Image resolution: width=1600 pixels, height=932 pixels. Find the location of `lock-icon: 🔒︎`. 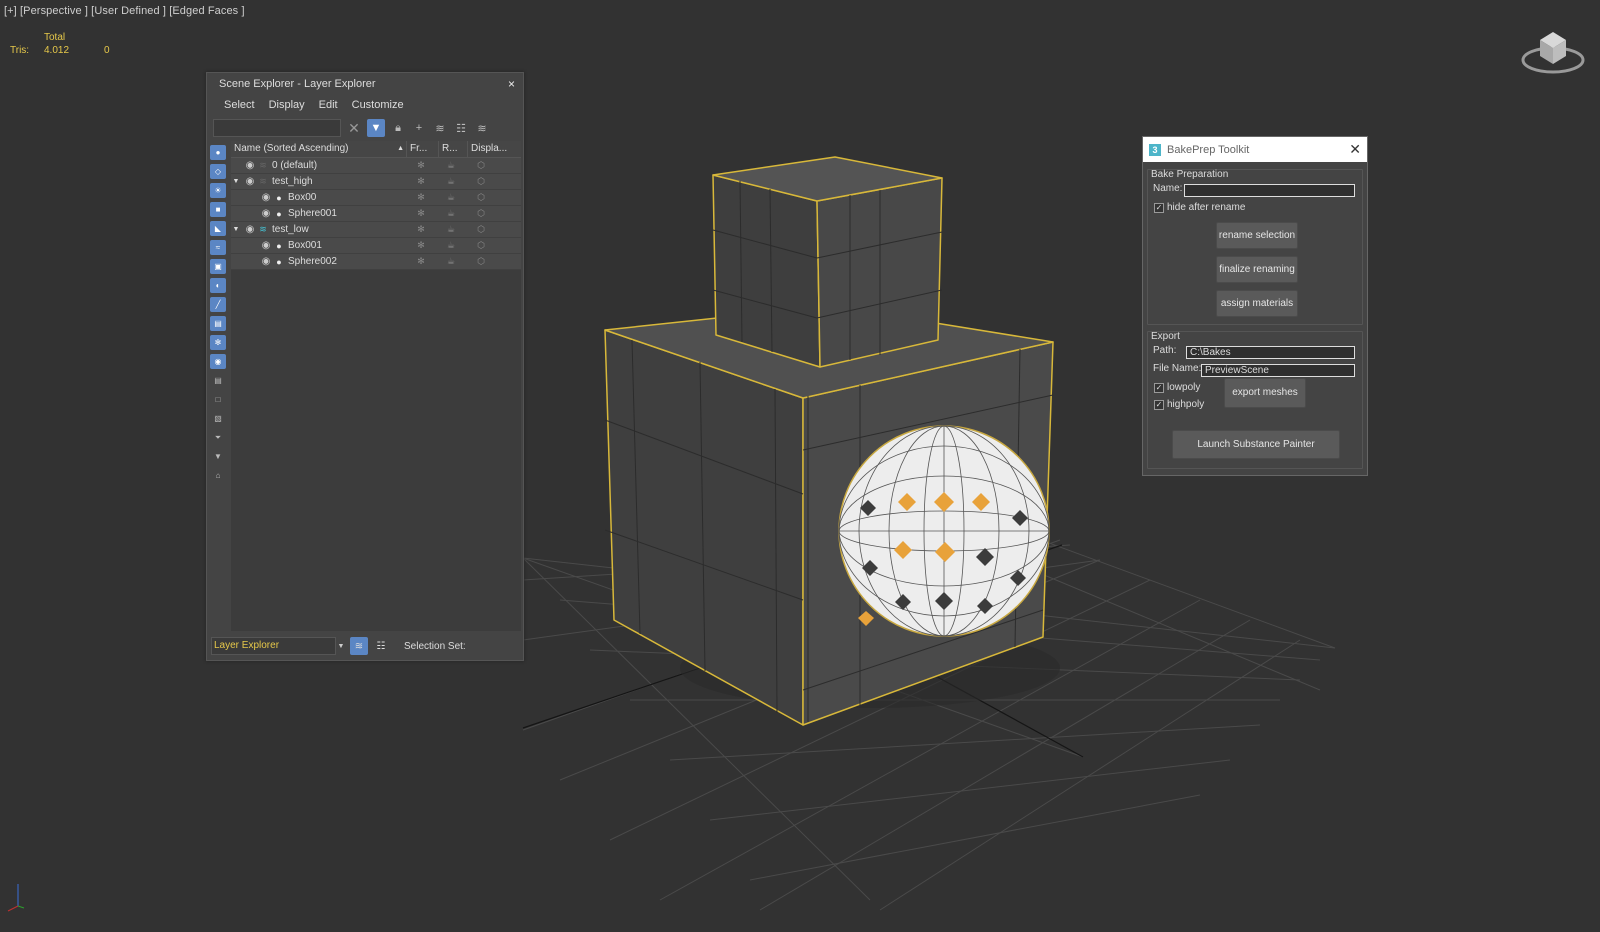

lock-icon: 🔒︎ is located at coordinates (398, 128).